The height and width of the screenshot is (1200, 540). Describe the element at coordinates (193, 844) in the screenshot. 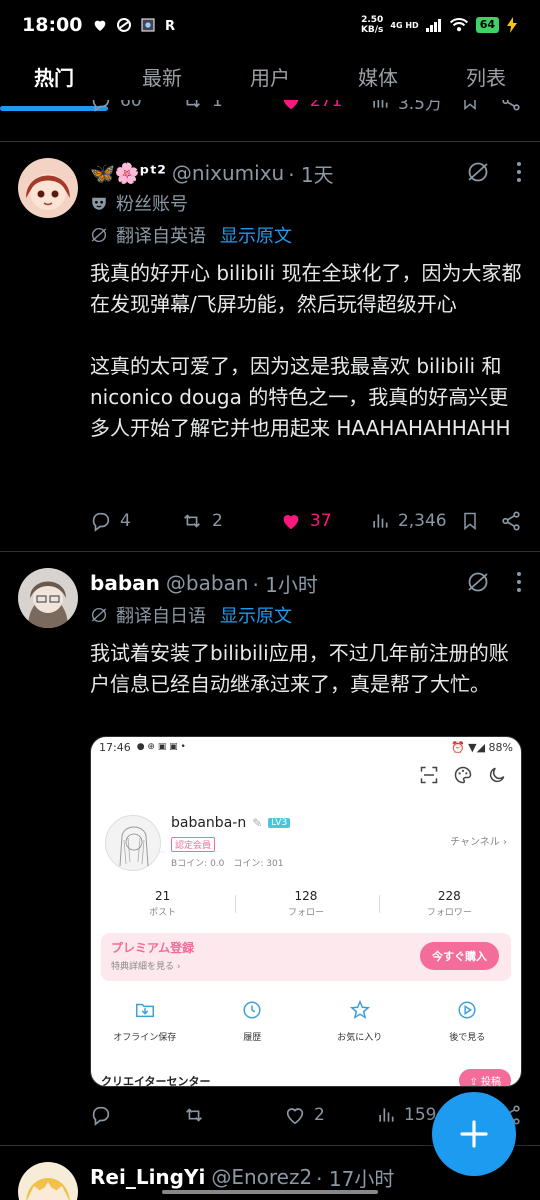

I see `member-badge: 認定会員` at that location.